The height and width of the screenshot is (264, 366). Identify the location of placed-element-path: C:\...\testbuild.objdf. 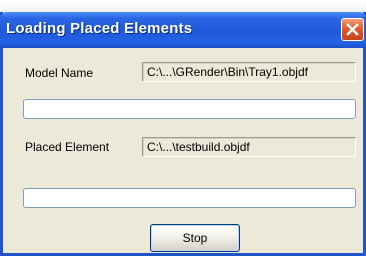
(249, 147).